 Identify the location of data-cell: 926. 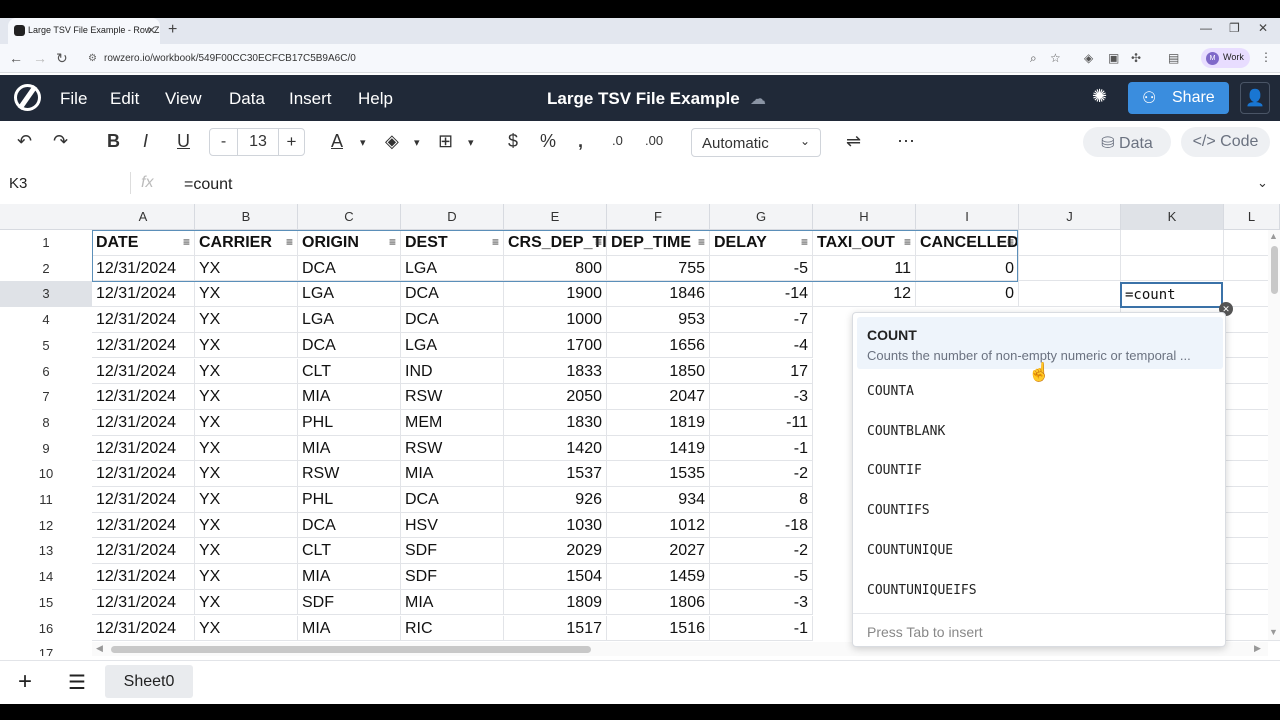
(555, 500).